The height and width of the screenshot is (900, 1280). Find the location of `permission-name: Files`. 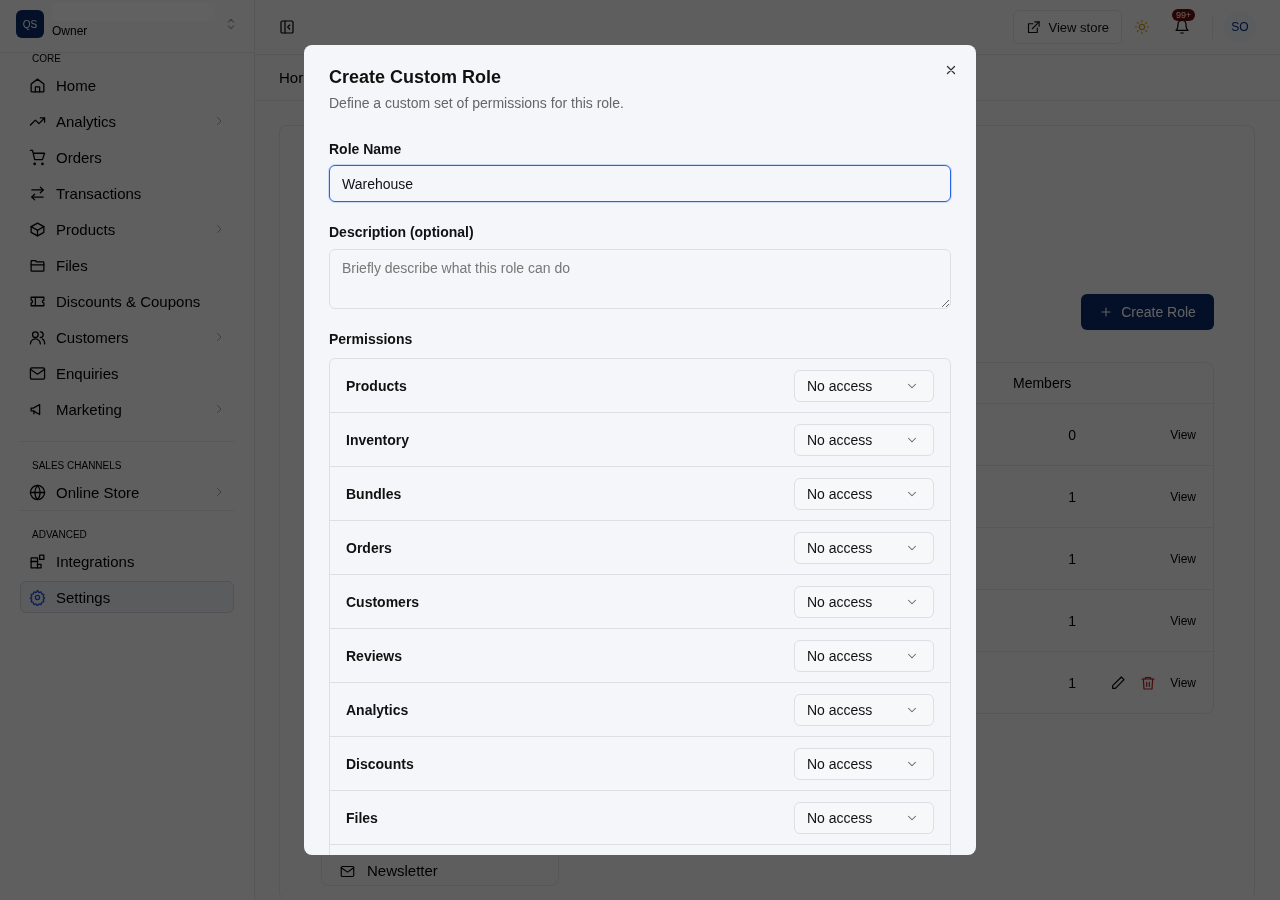

permission-name: Files is located at coordinates (362, 817).